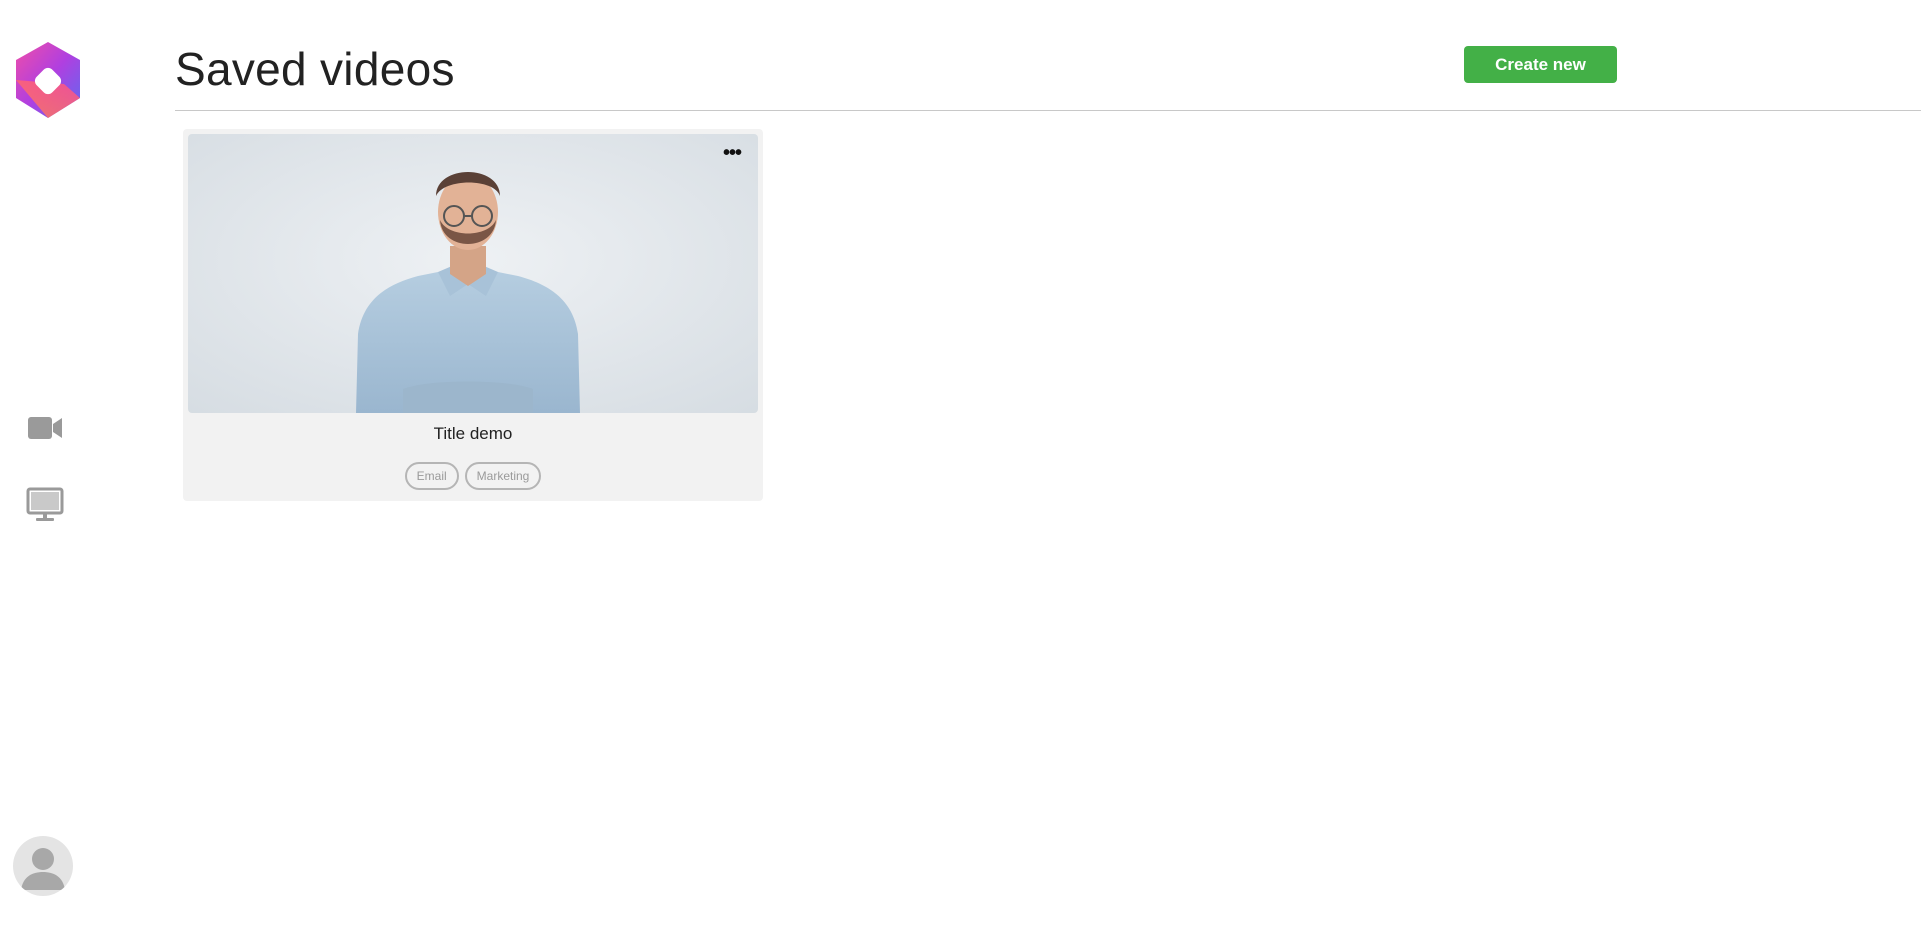  What do you see at coordinates (45, 505) in the screenshot?
I see `monitor-icon` at bounding box center [45, 505].